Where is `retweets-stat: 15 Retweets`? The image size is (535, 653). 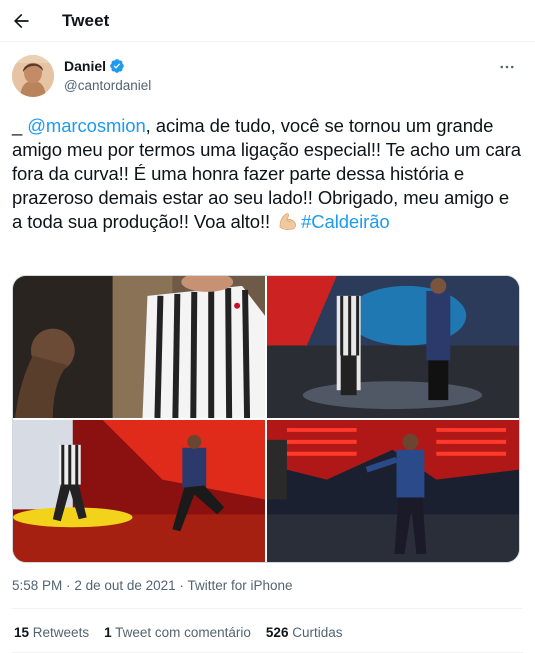 retweets-stat: 15 Retweets is located at coordinates (51, 632).